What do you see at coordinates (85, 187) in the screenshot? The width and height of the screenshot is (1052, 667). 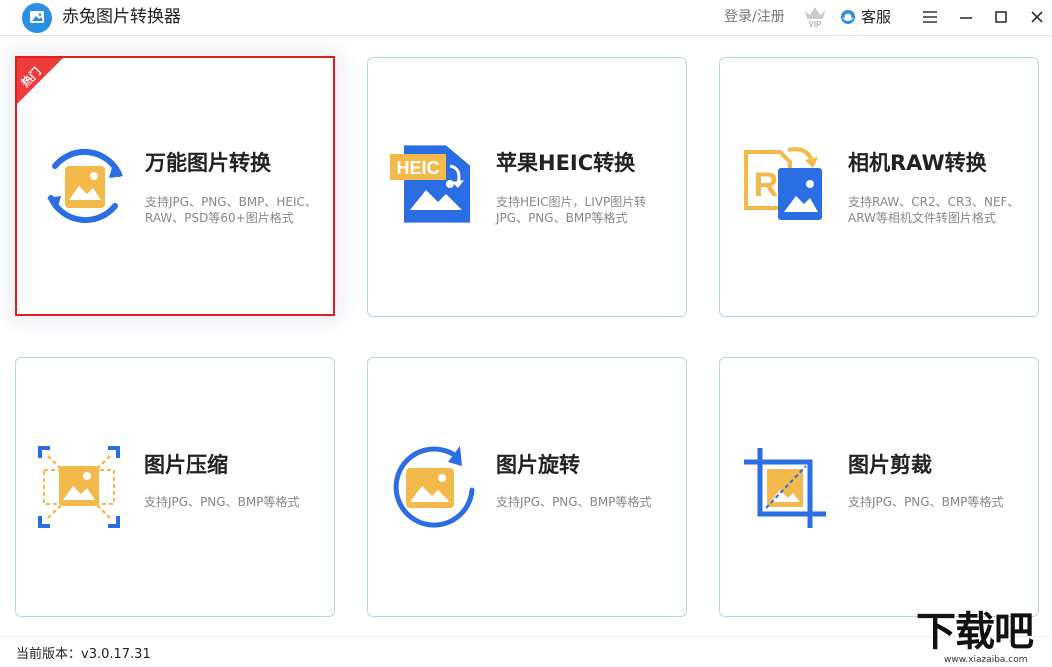 I see `image-convert-icon` at bounding box center [85, 187].